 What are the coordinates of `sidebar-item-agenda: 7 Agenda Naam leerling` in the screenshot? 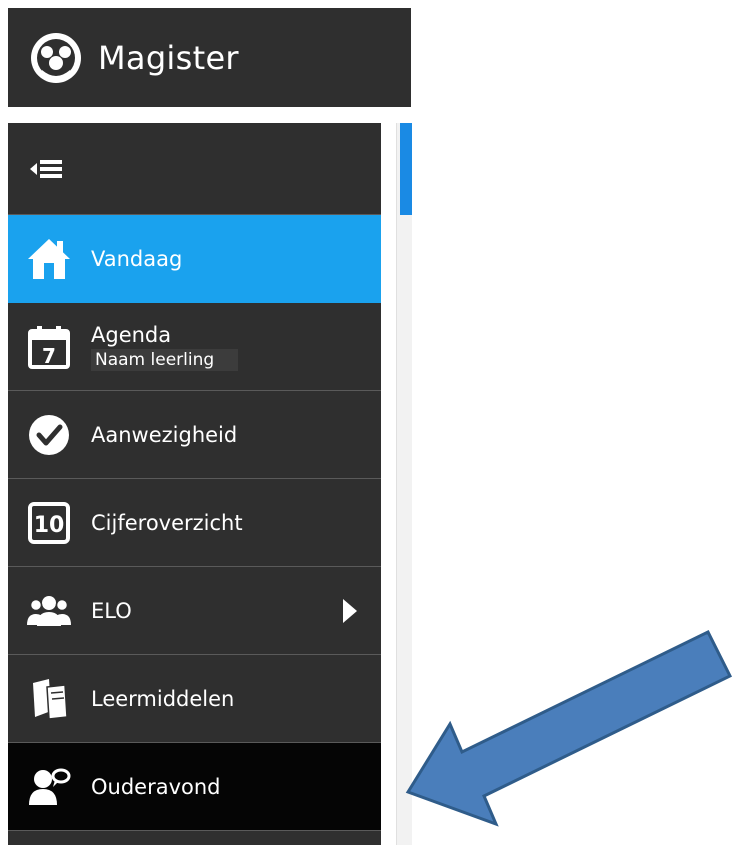 It's located at (194, 347).